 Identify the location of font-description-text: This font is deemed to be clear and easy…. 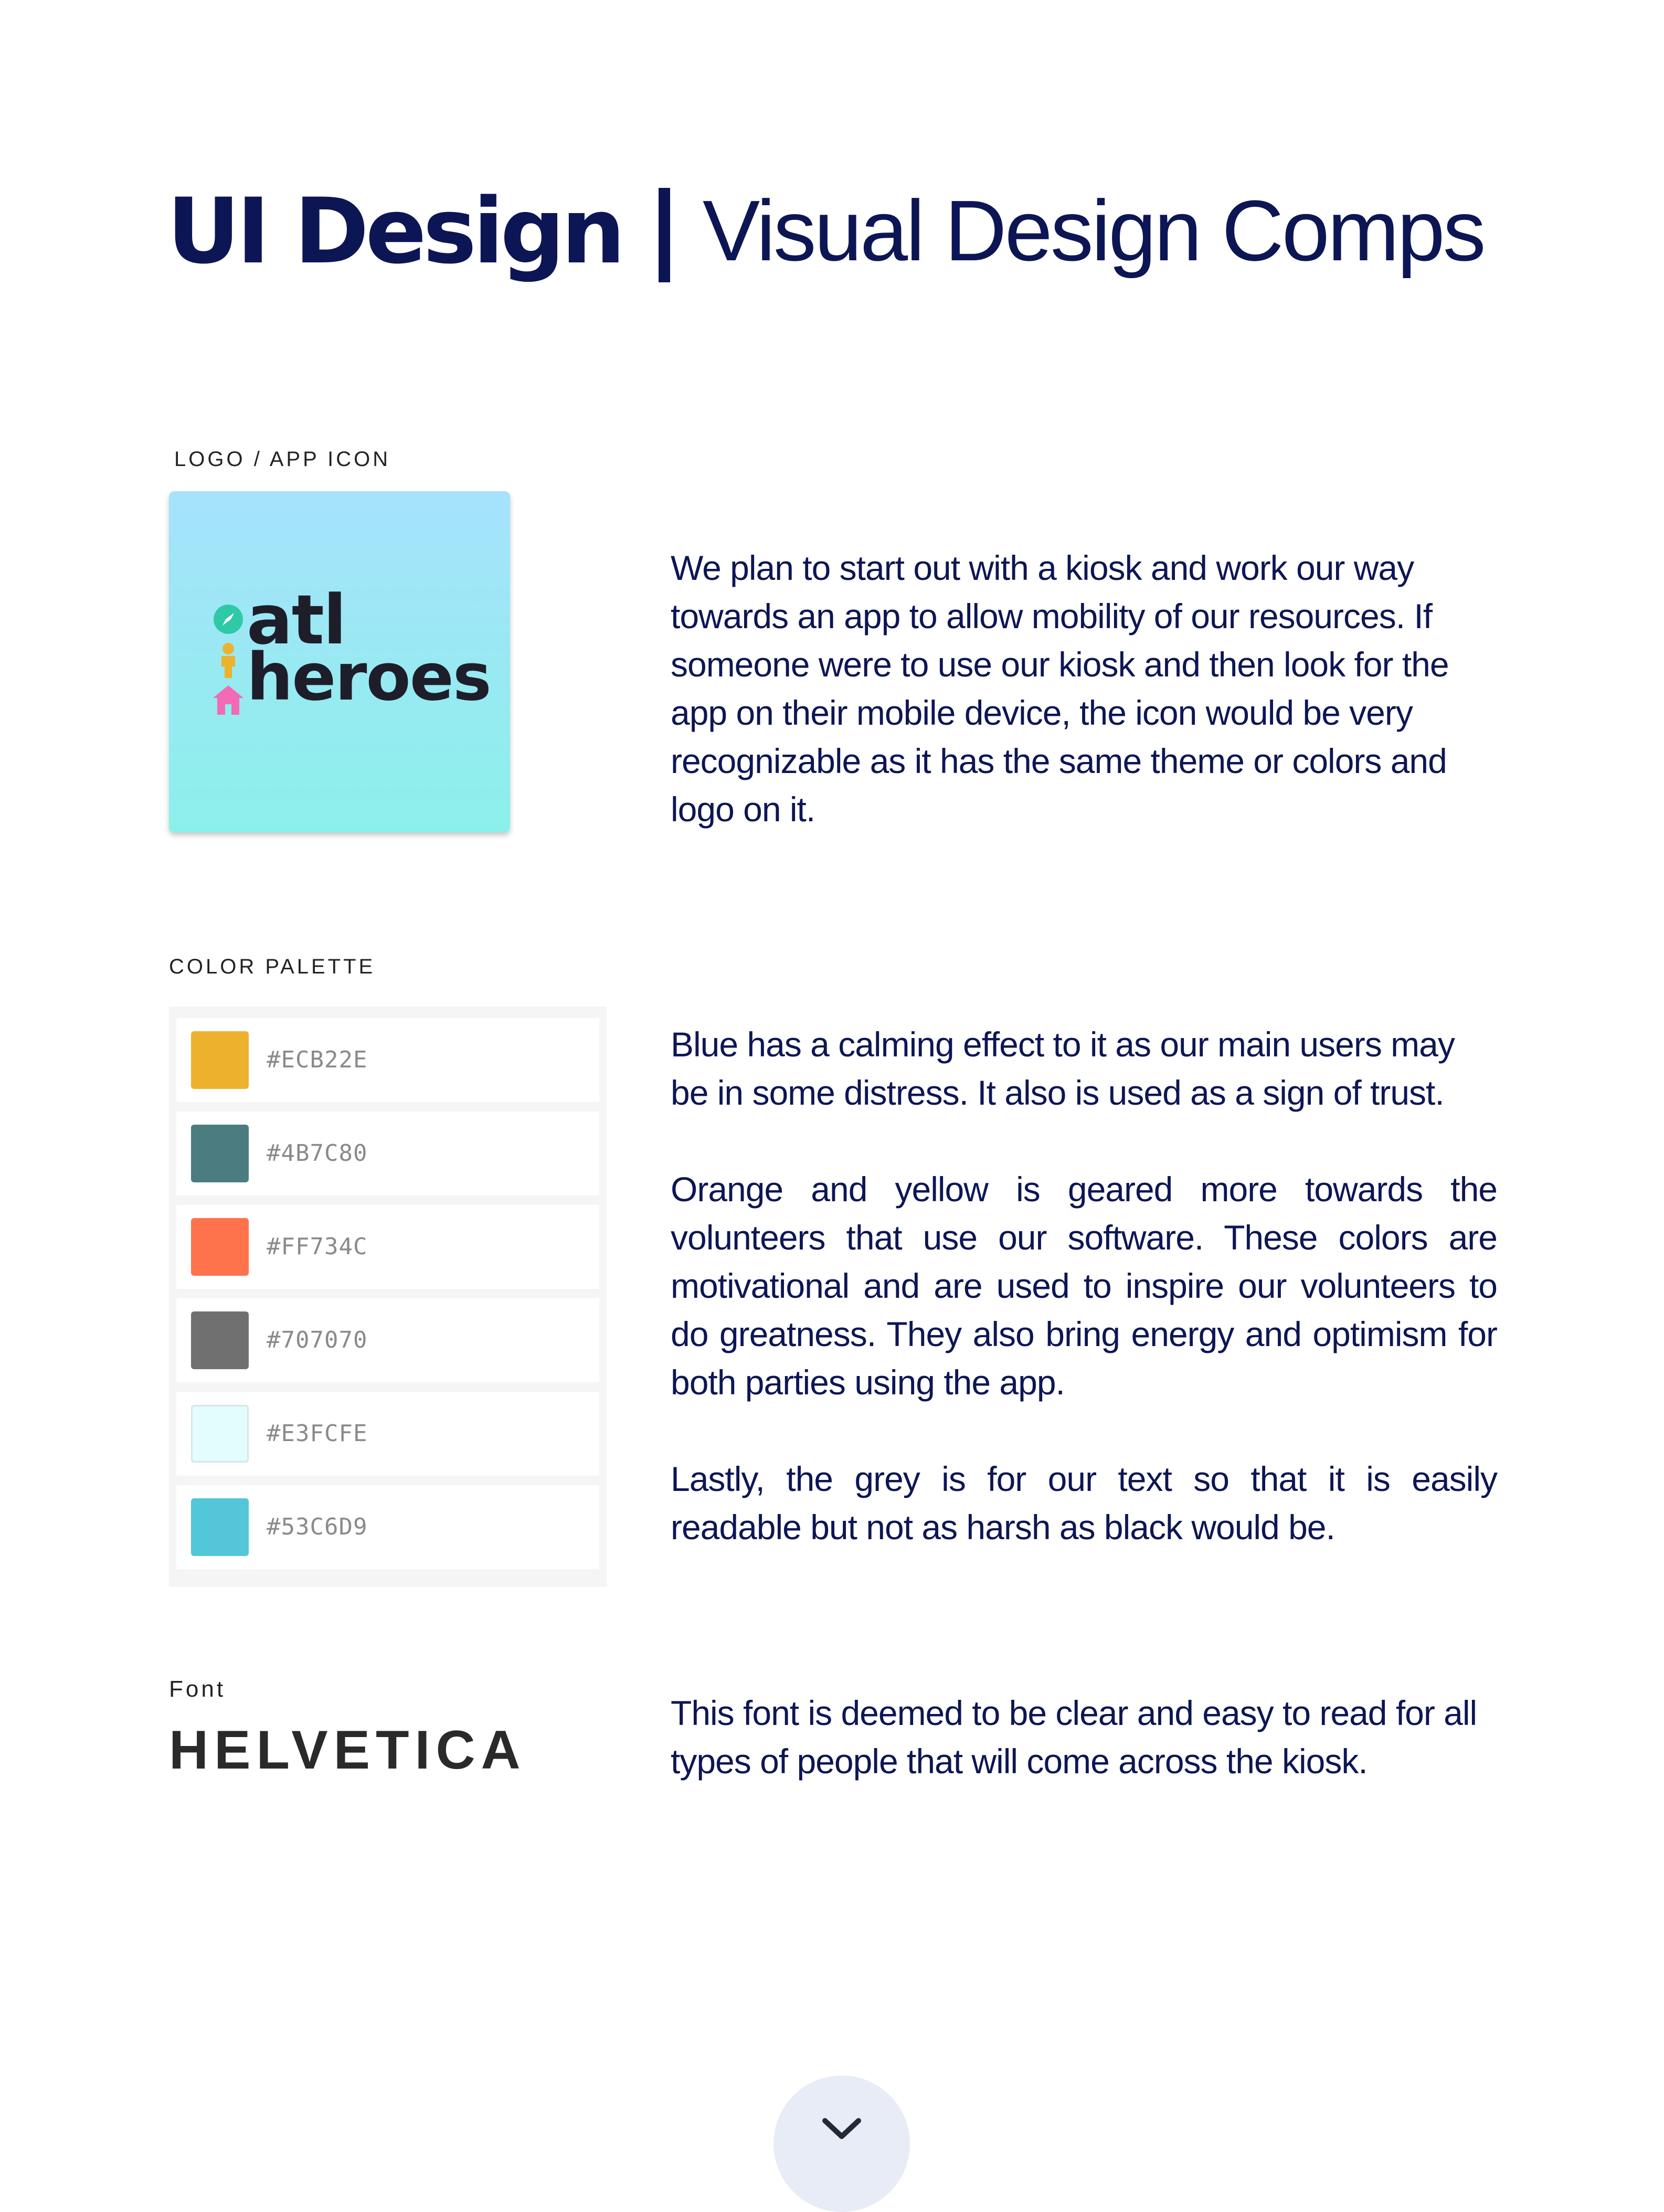
(1074, 1738).